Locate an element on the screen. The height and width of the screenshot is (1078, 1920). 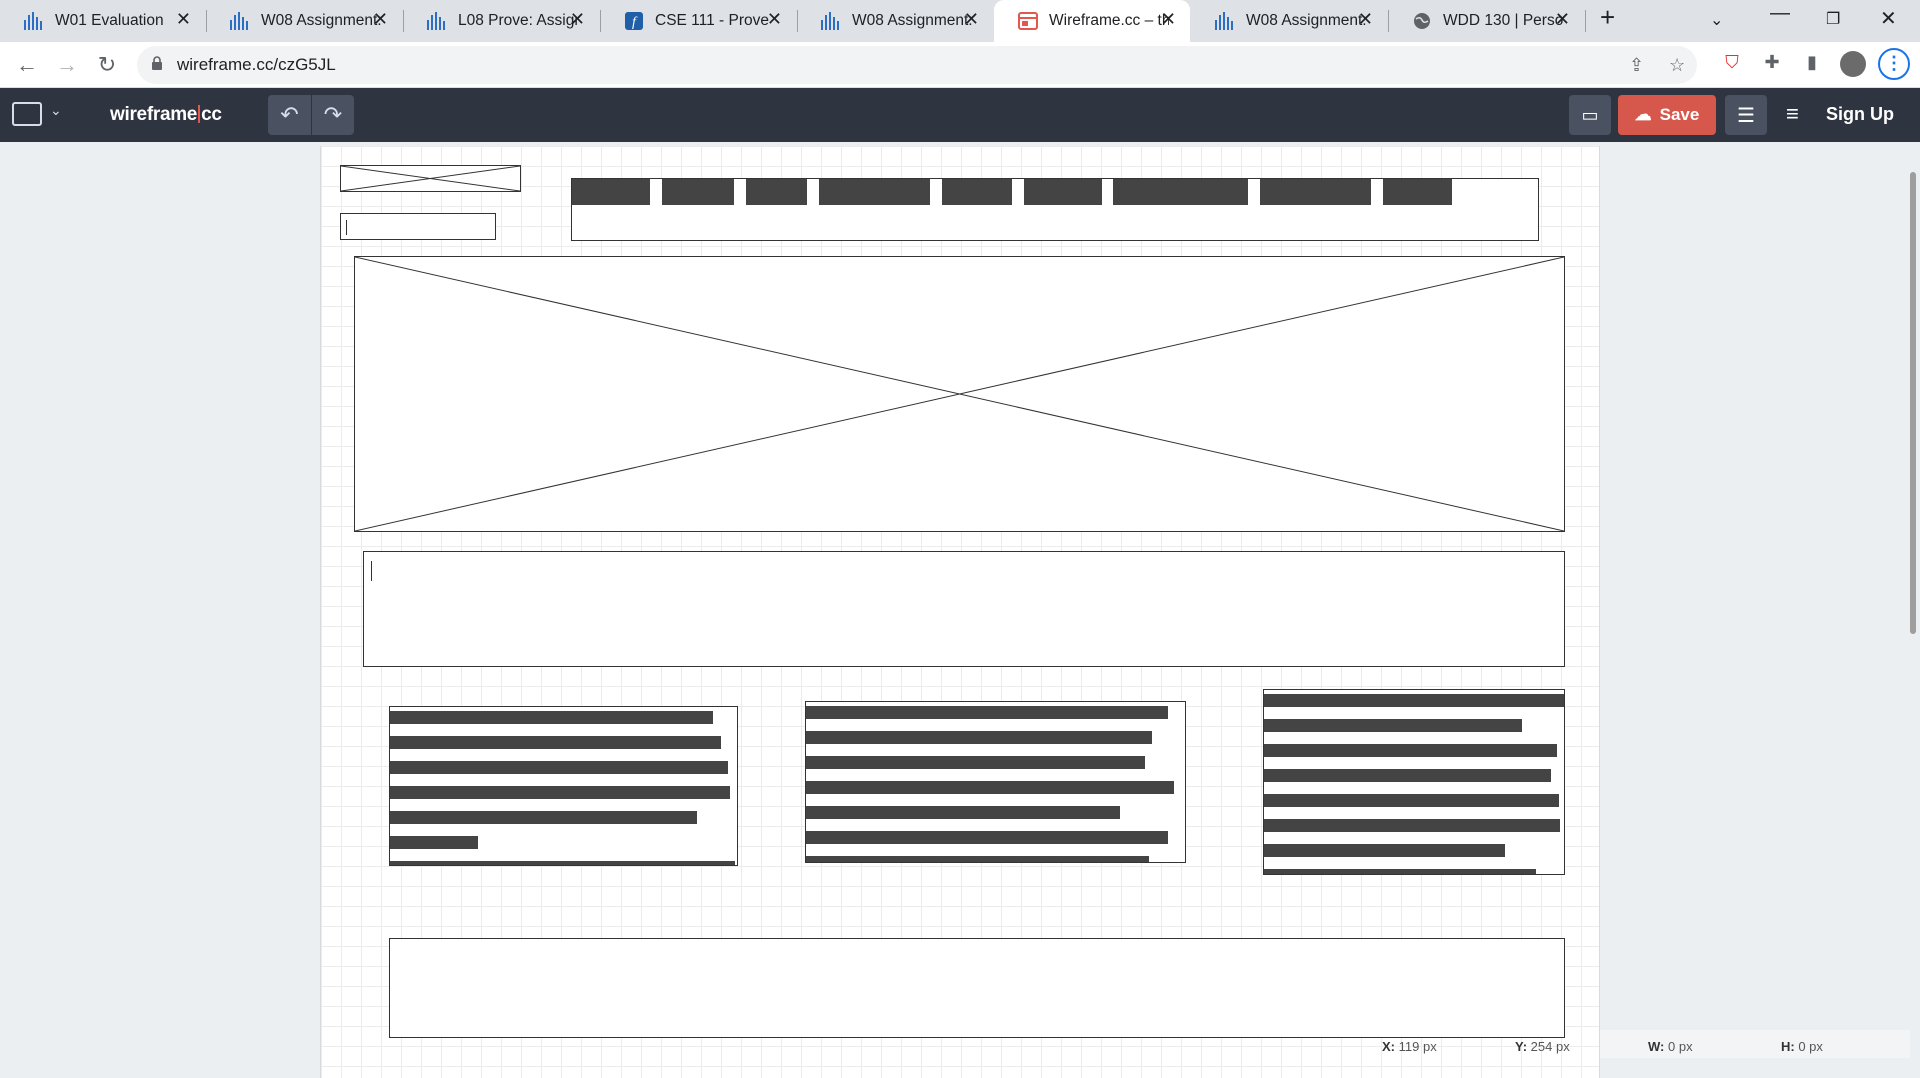
y-coordinate: Y: 254 px is located at coordinates (1542, 1046).